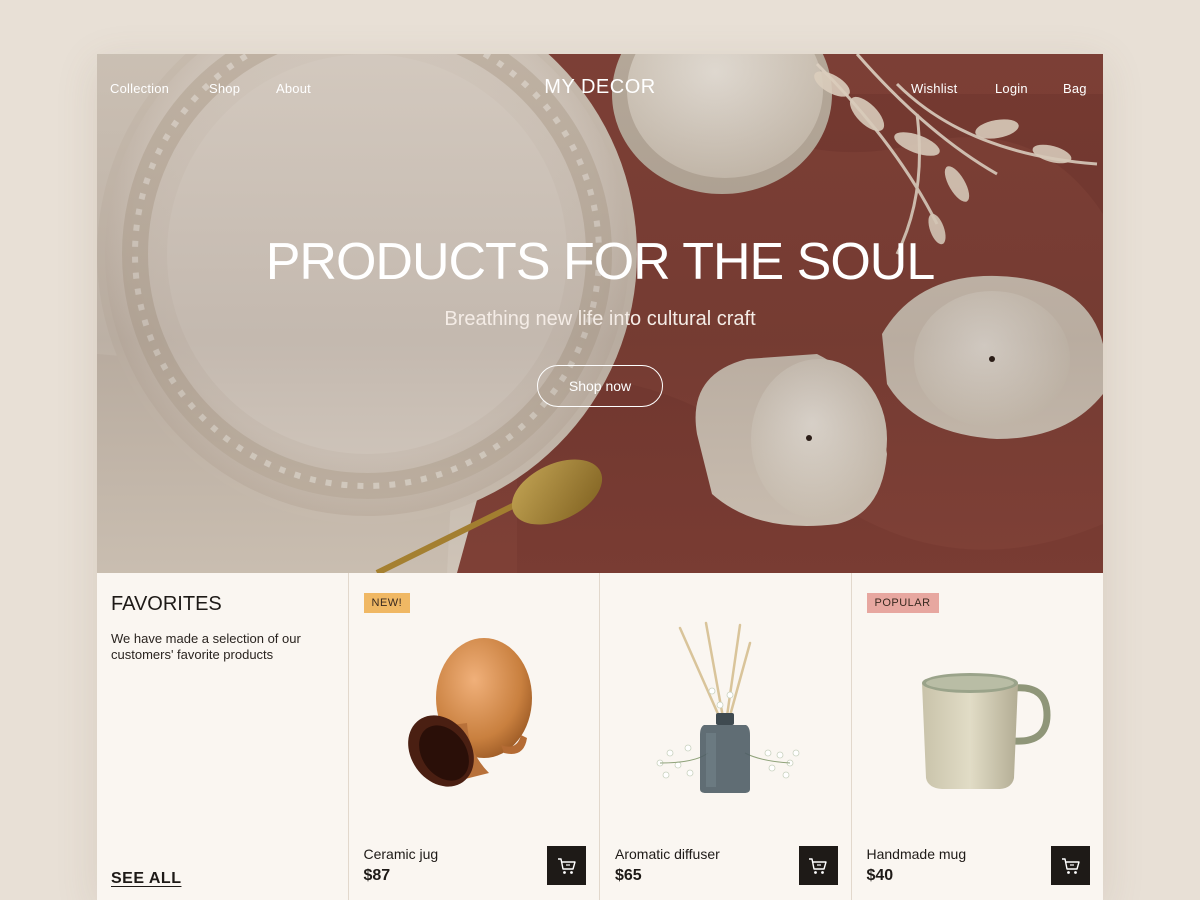 This screenshot has height=900, width=1200. I want to click on reed-diffuser-image, so click(725, 723).